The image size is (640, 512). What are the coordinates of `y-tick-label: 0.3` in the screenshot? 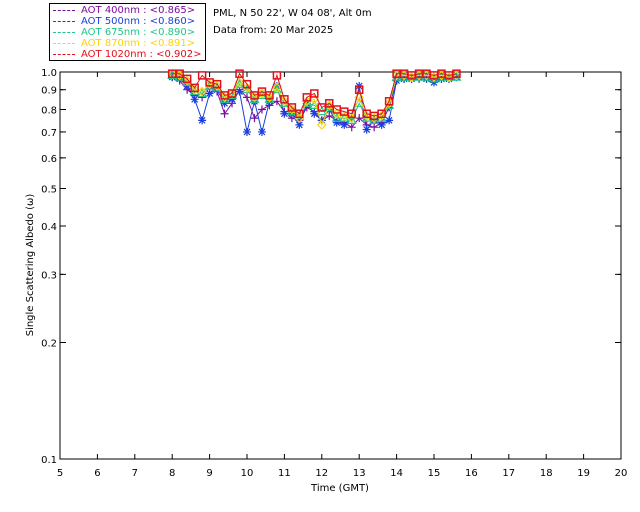 It's located at (49, 275).